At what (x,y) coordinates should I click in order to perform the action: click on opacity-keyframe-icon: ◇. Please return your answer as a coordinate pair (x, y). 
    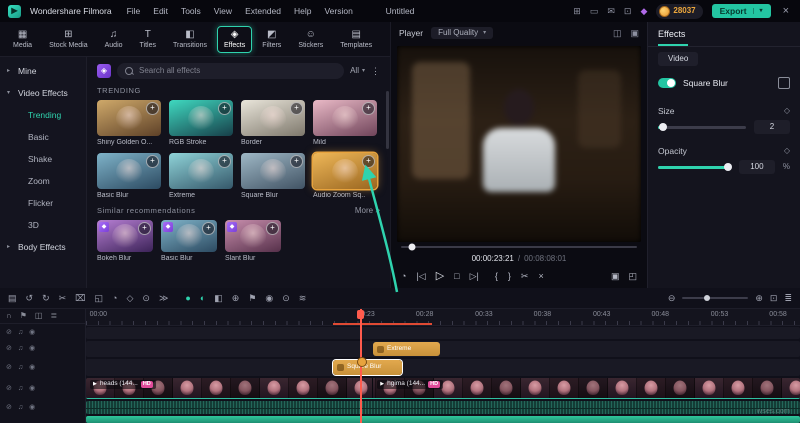
    Looking at the image, I should click on (787, 151).